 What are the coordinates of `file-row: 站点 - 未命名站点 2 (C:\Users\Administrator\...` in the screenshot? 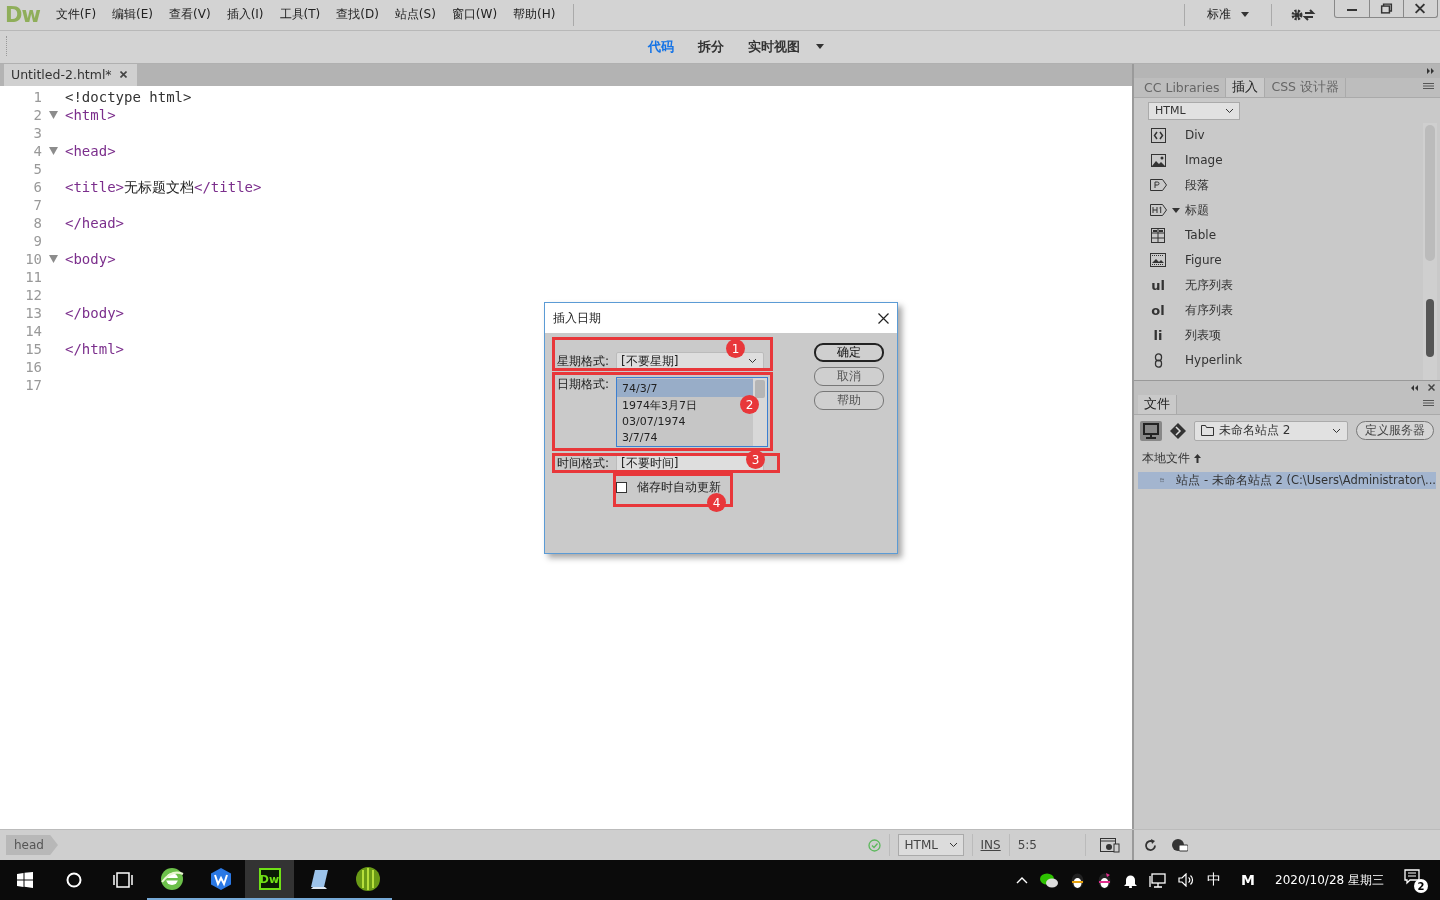 It's located at (1287, 480).